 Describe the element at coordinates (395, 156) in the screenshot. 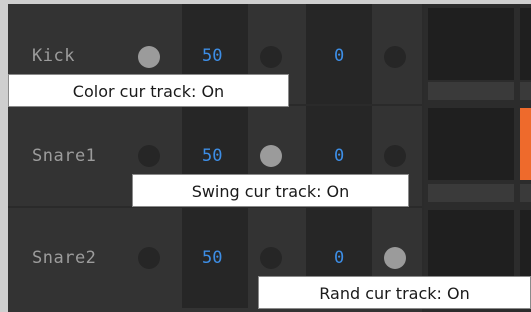

I see `rand-toggle-snare1` at that location.